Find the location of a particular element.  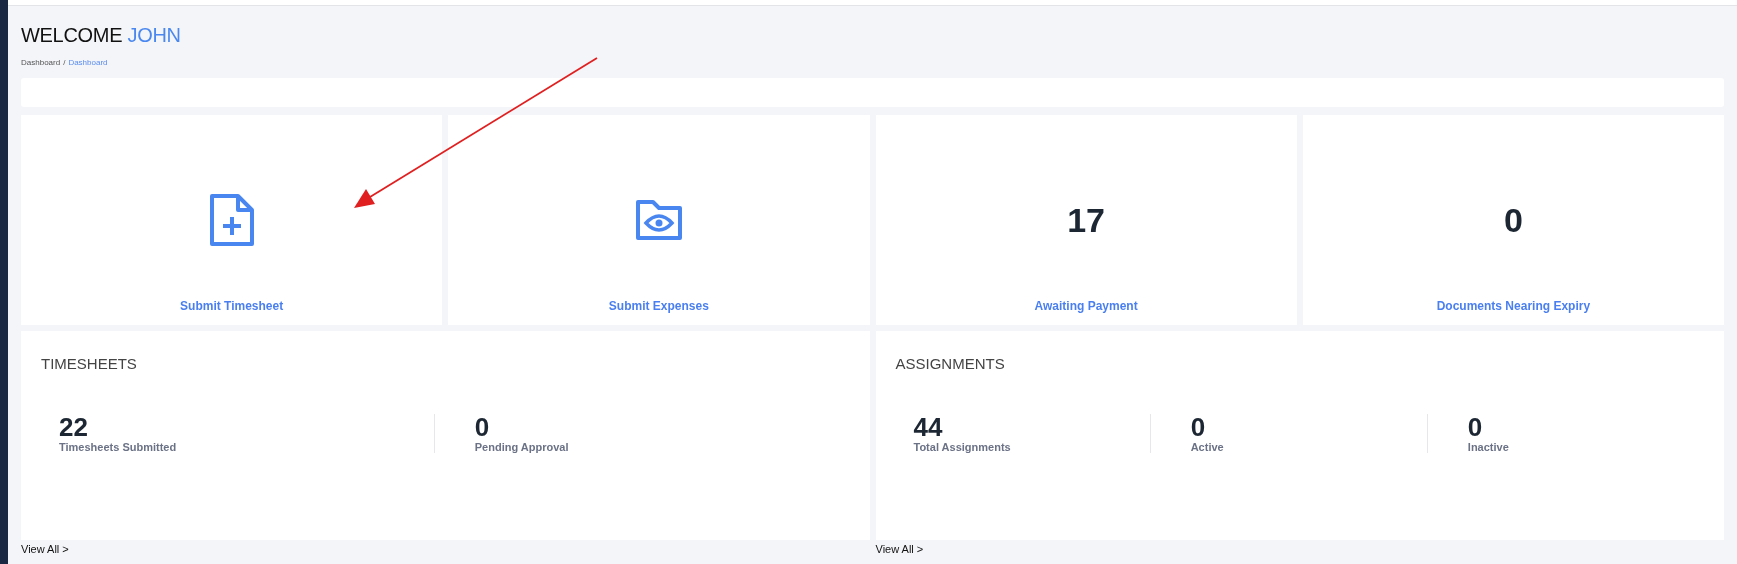

stat-label: Total Assignments is located at coordinates (962, 447).